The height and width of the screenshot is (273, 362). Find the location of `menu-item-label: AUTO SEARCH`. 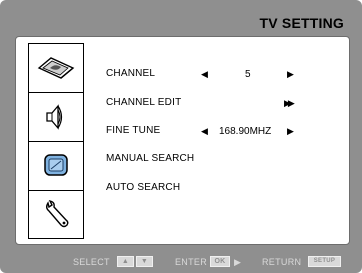

menu-item-label: AUTO SEARCH is located at coordinates (143, 187).